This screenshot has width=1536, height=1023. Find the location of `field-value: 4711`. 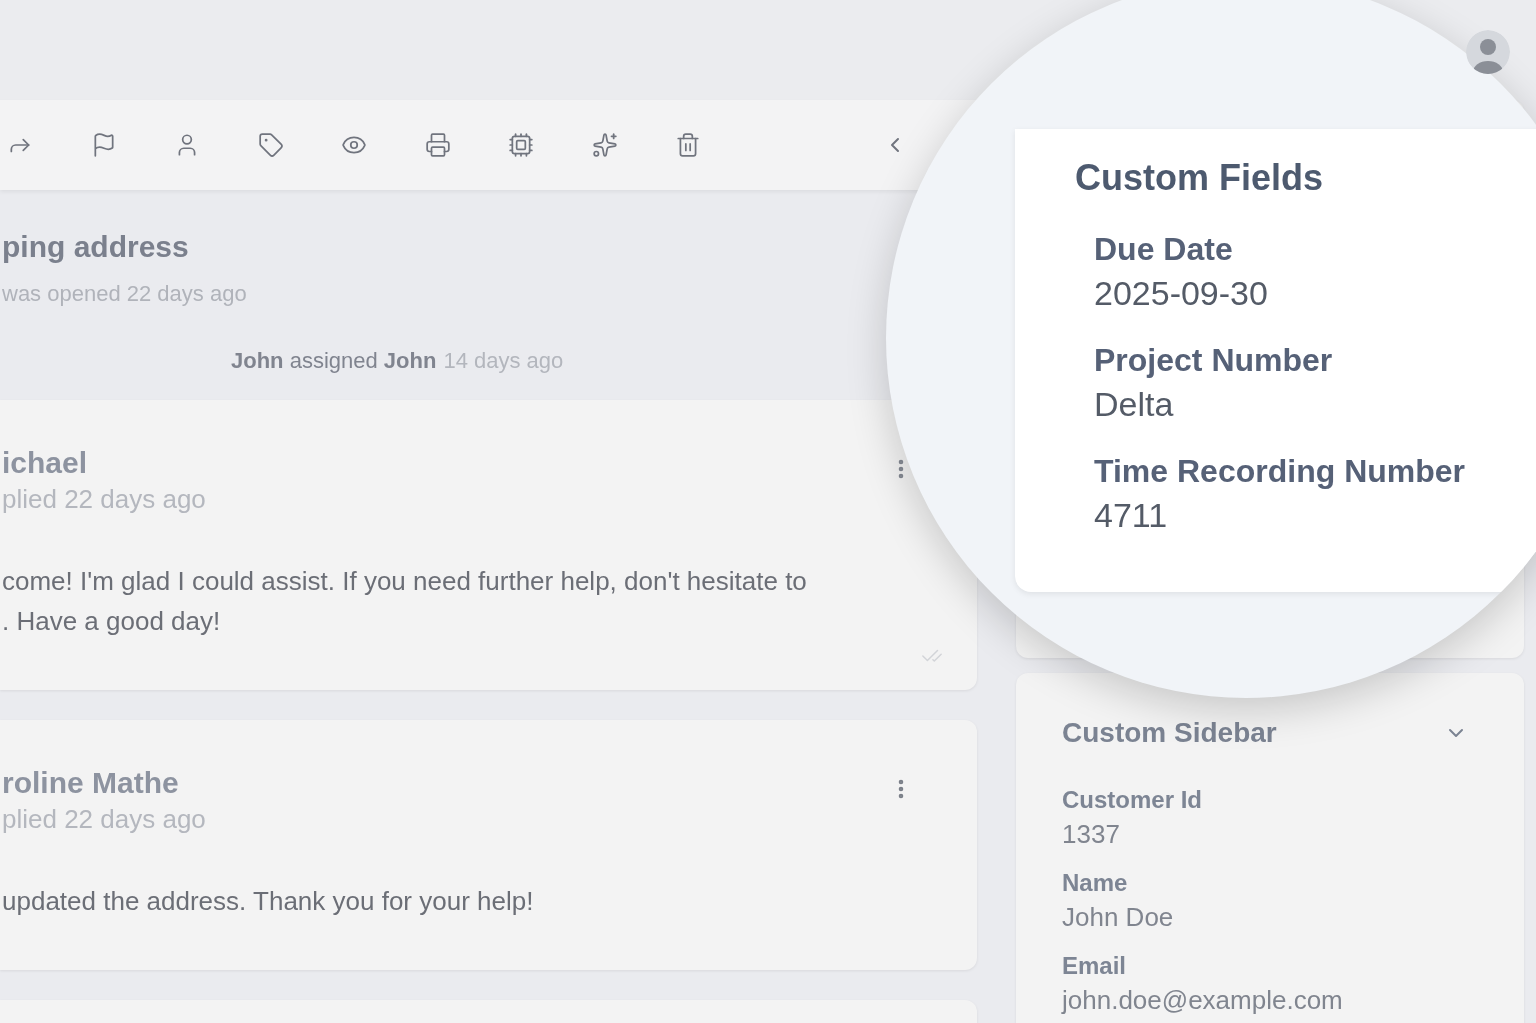

field-value: 4711 is located at coordinates (1131, 515).